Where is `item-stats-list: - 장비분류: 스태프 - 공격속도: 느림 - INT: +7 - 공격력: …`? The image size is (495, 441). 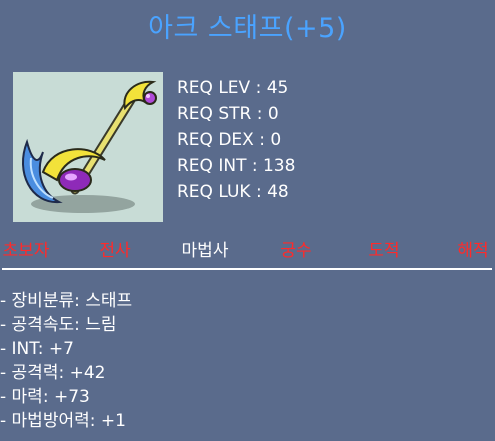 item-stats-list: - 장비분류: 스태프 - 공격속도: 느림 - INT: +7 - 공격력: … is located at coordinates (66, 361).